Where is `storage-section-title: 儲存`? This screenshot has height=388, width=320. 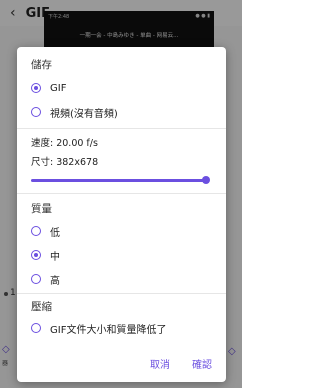
storage-section-title: 儲存 is located at coordinates (41, 65).